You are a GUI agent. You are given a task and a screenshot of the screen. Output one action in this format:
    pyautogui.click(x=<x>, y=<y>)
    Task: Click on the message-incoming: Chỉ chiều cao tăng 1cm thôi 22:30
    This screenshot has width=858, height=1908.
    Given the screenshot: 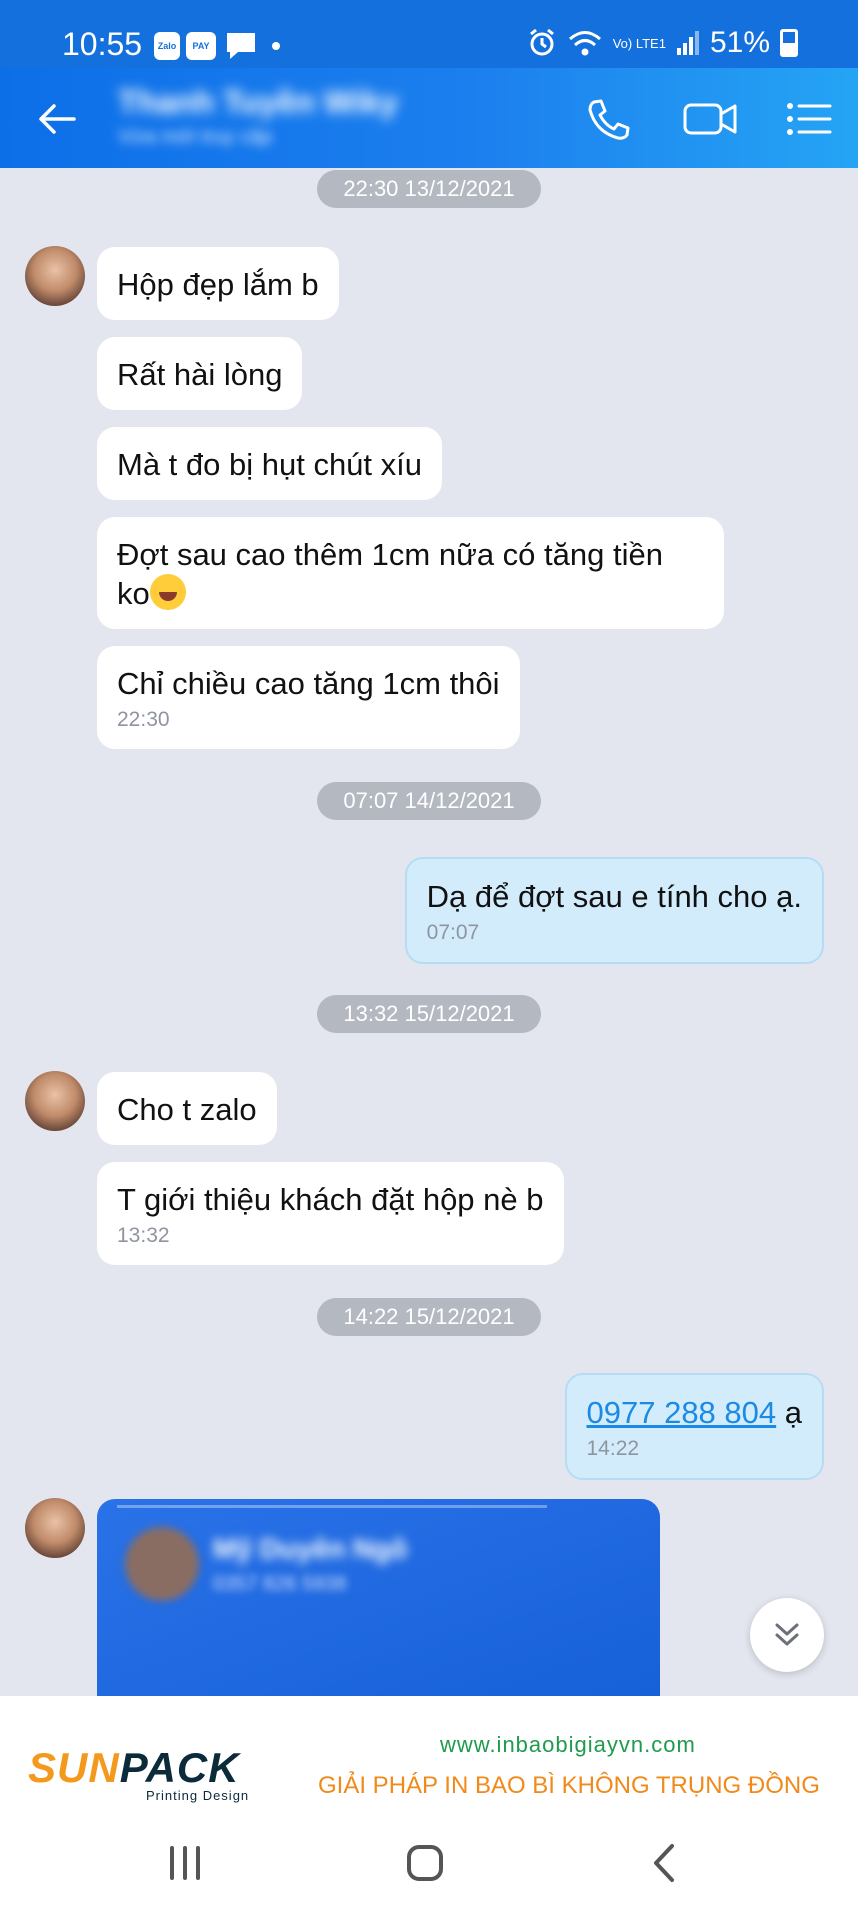 What is the action you would take?
    pyautogui.click(x=308, y=697)
    